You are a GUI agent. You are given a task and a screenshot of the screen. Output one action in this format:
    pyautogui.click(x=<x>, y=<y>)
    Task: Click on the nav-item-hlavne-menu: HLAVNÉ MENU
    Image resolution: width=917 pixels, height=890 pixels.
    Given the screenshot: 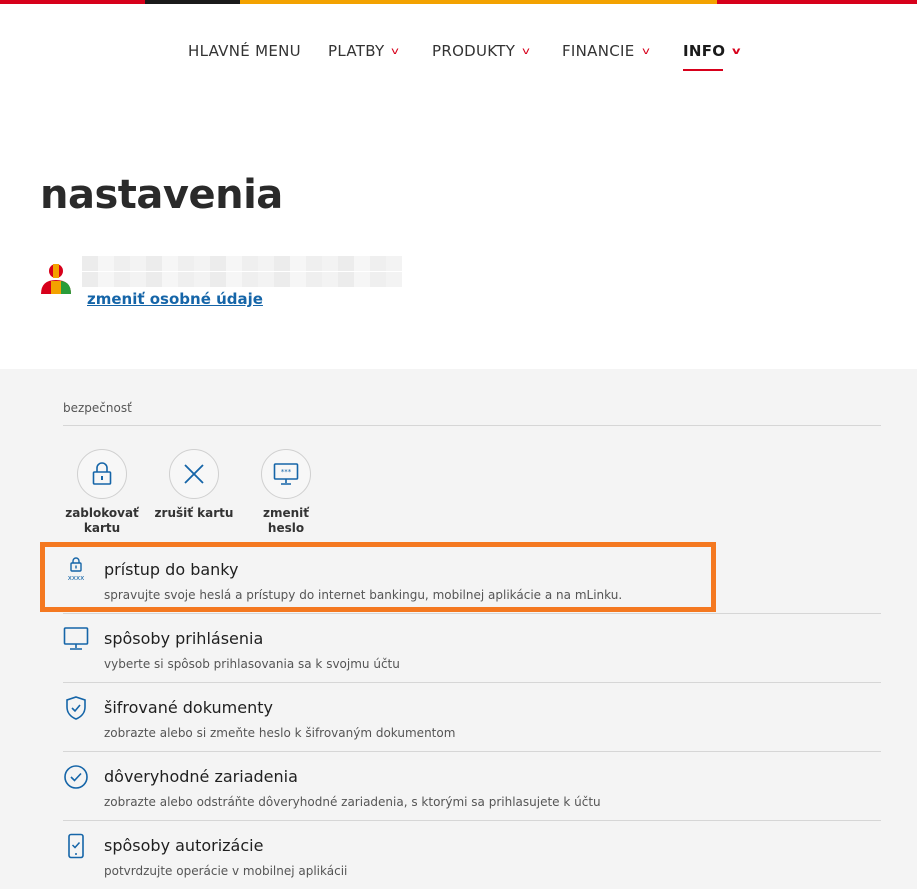 What is the action you would take?
    pyautogui.click(x=244, y=51)
    